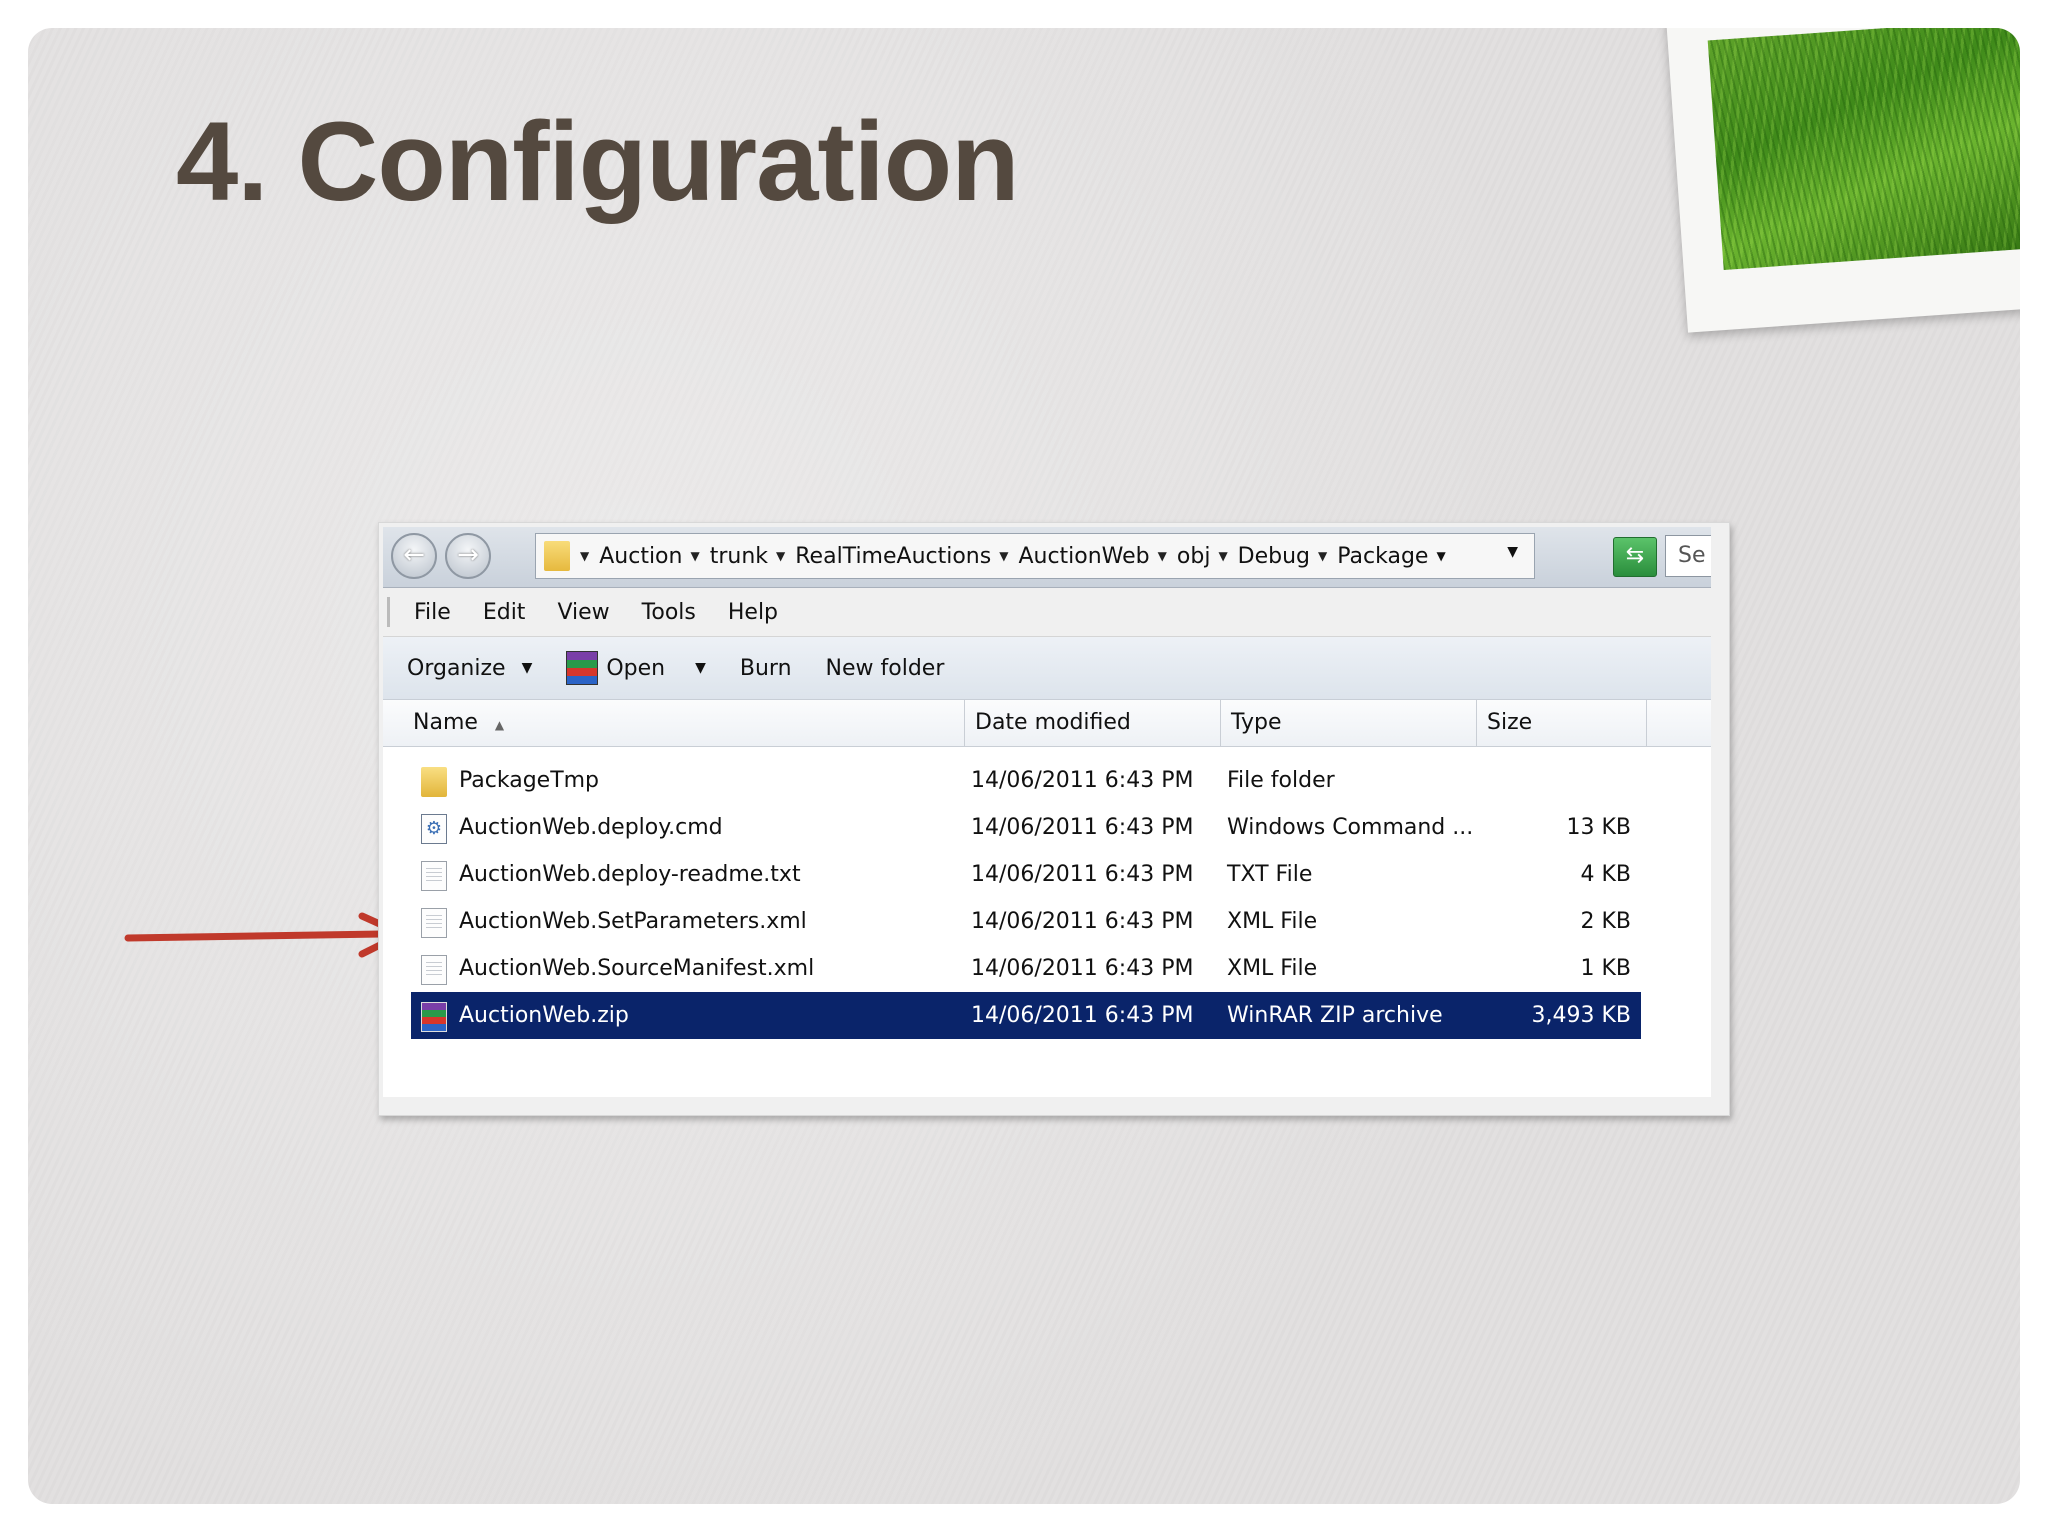 The width and height of the screenshot is (2048, 1536). I want to click on breadcrumb-label: obj, so click(1193, 556).